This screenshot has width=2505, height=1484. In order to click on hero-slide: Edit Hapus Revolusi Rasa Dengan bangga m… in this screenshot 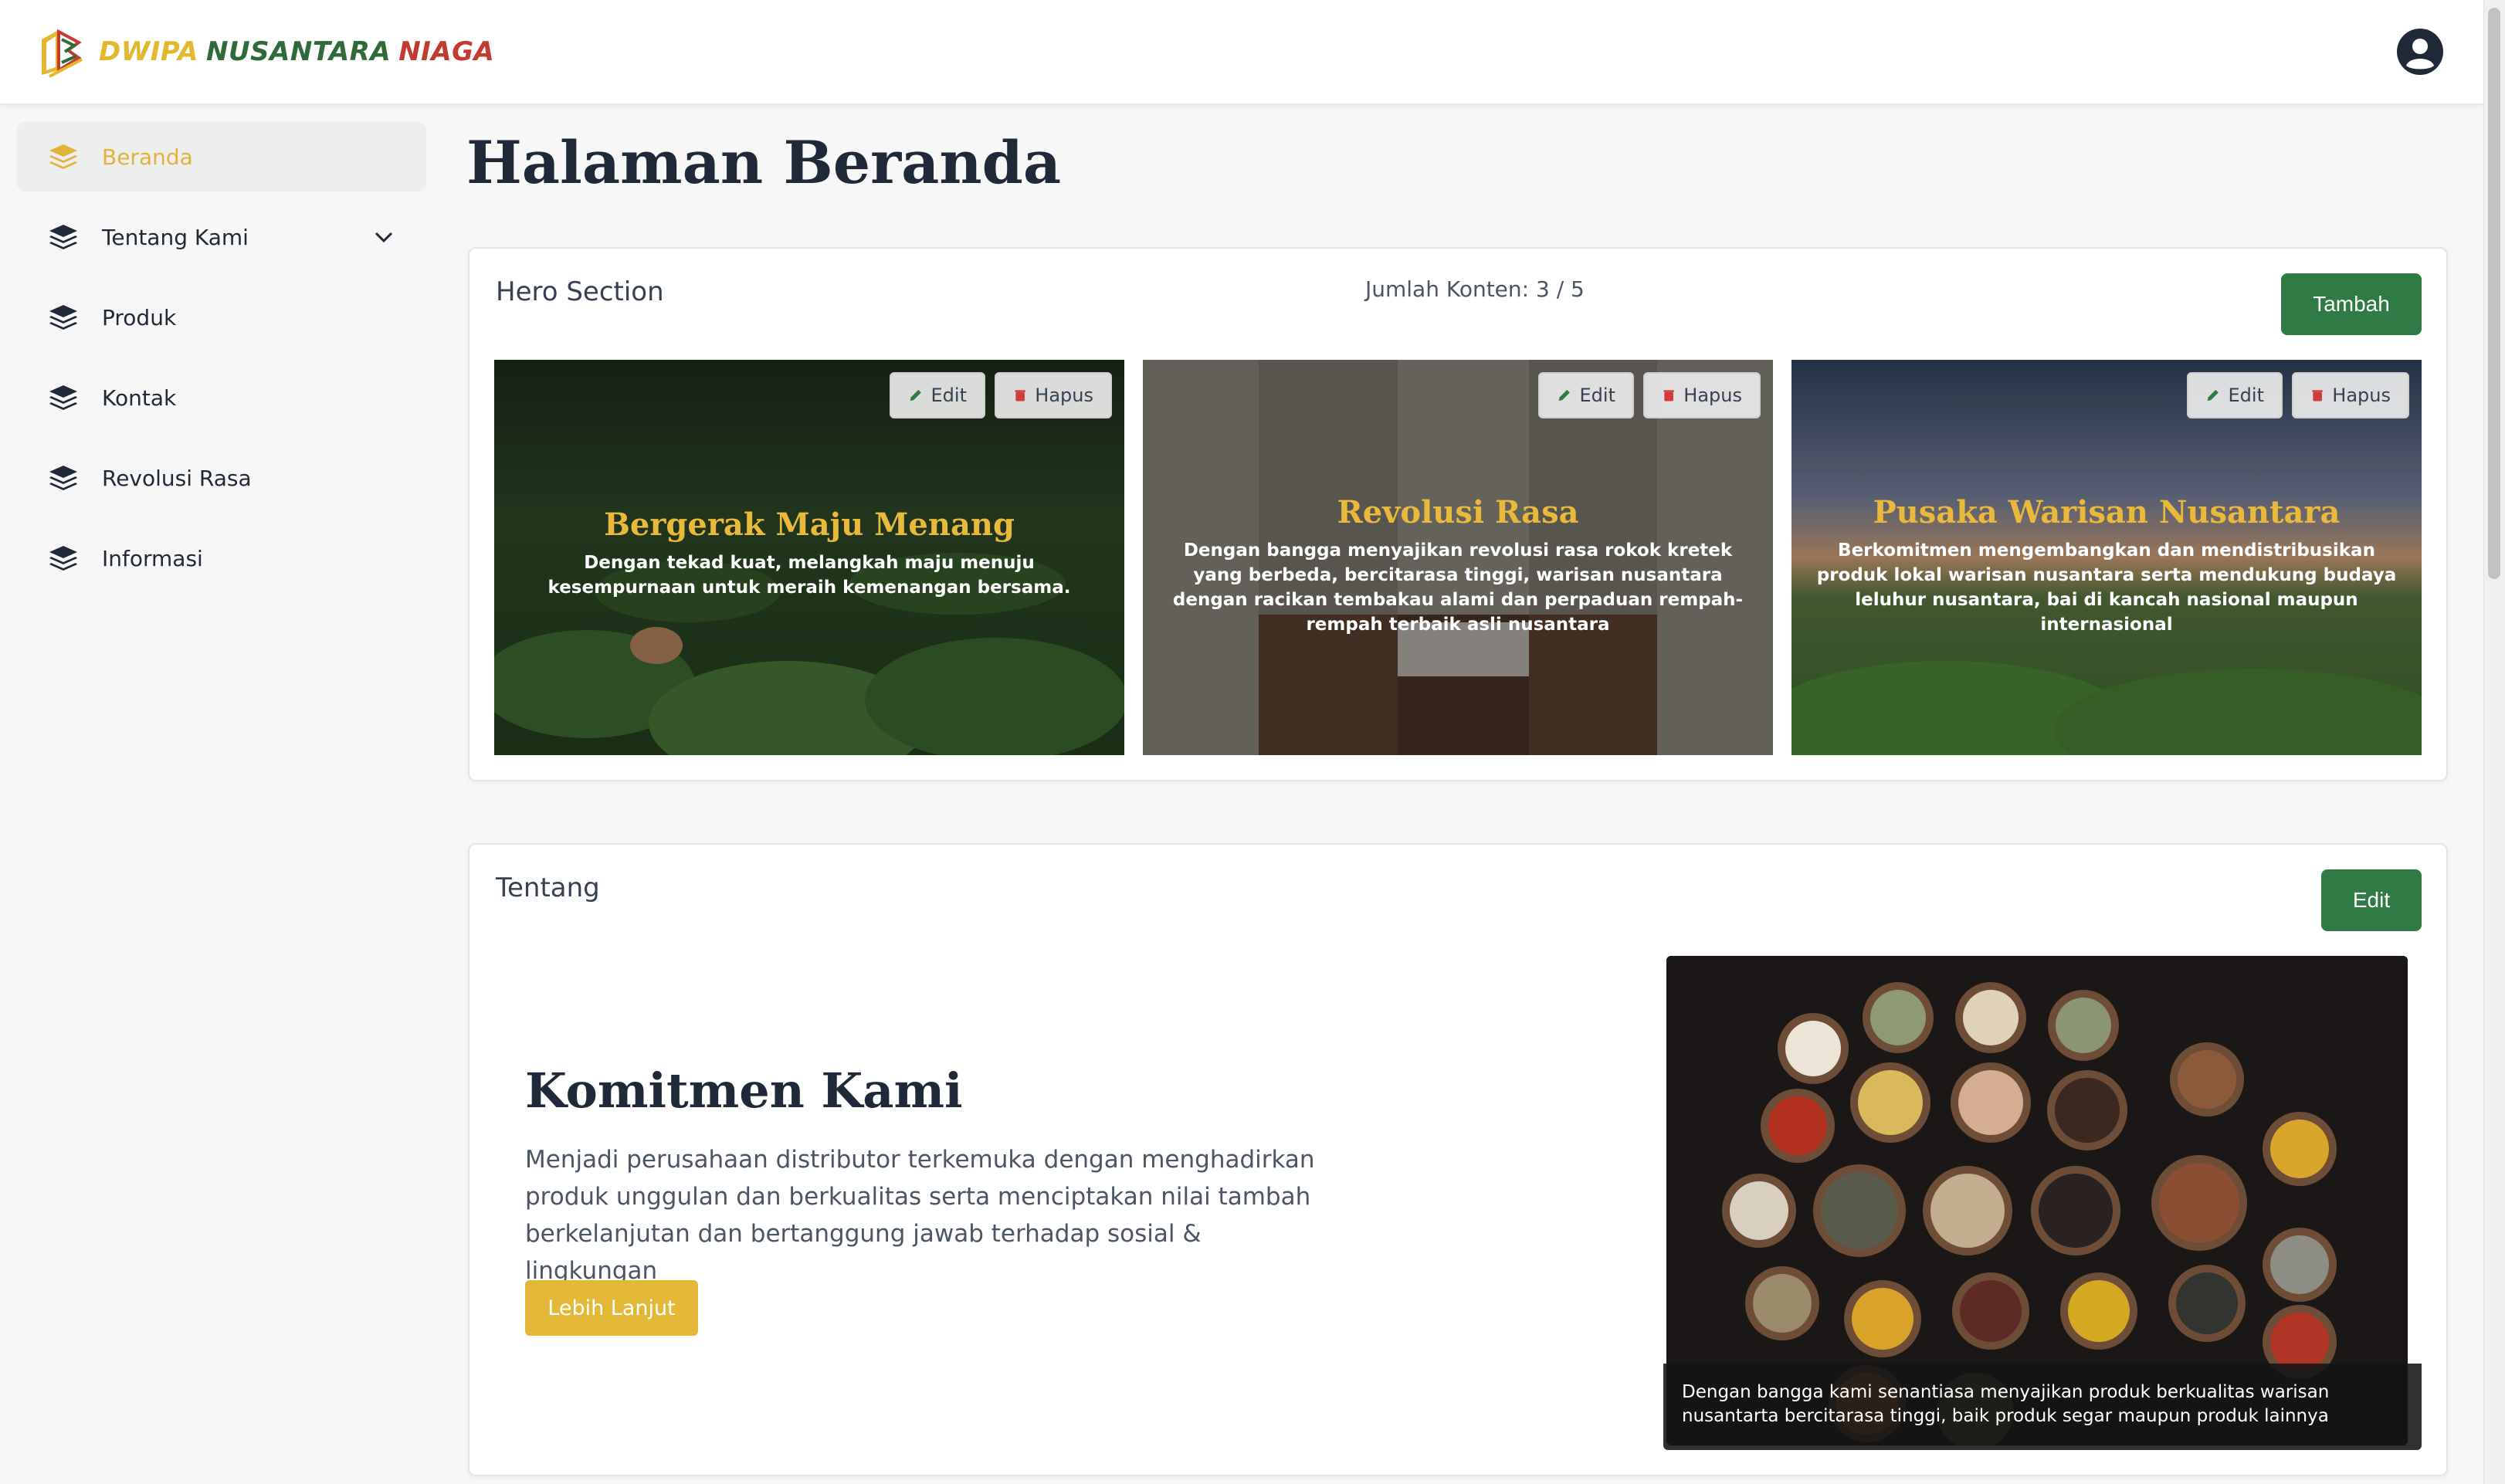, I will do `click(1458, 557)`.